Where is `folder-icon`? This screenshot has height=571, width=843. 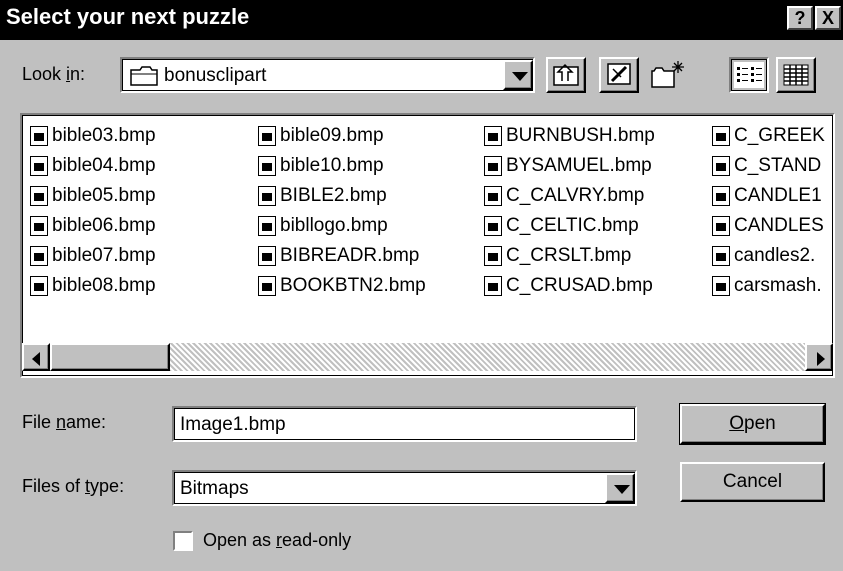 folder-icon is located at coordinates (144, 76).